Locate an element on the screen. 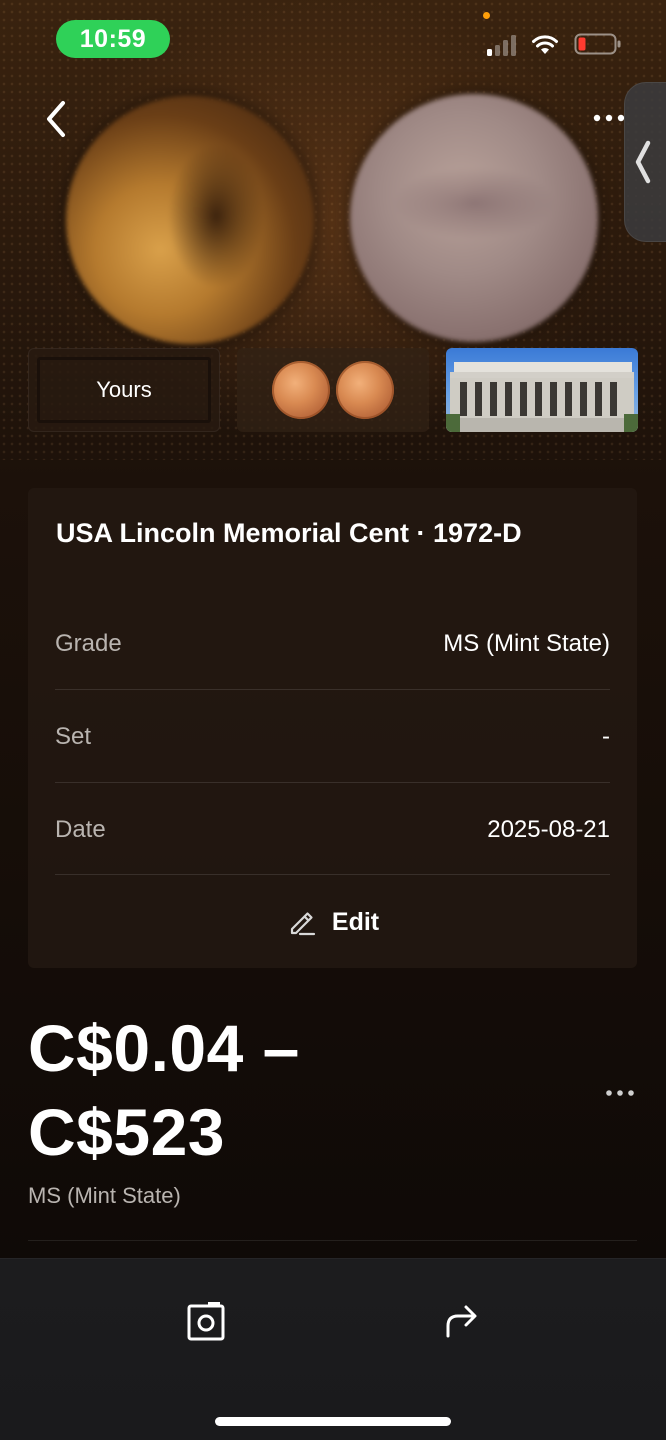 This screenshot has height=1440, width=666. reference-coin-obverse is located at coordinates (301, 390).